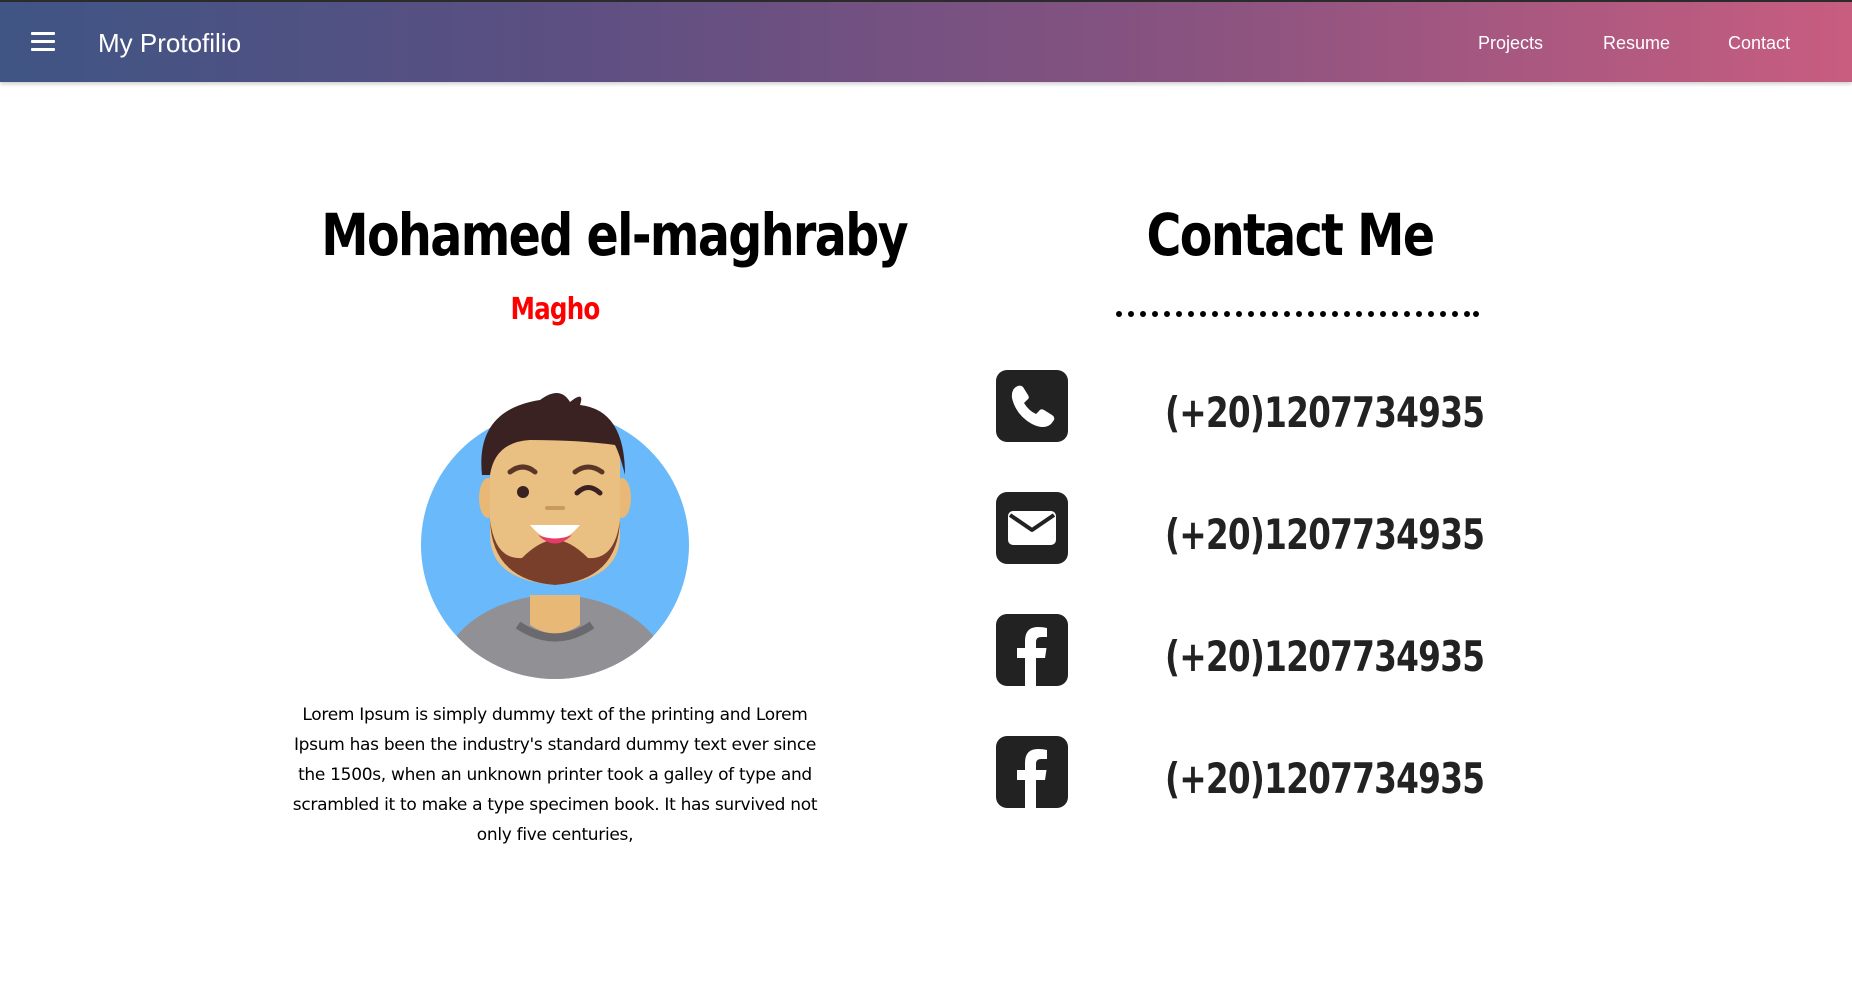  I want to click on top-navbar: My Protofilio Projects Resume Contact, so click(926, 41).